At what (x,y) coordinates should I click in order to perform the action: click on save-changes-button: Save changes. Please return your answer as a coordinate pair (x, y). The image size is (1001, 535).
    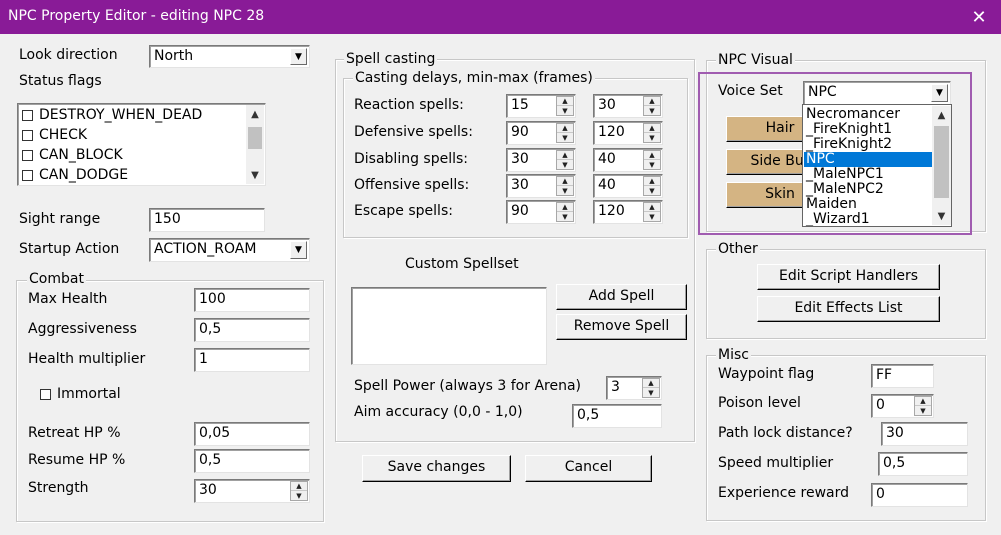
    Looking at the image, I should click on (436, 468).